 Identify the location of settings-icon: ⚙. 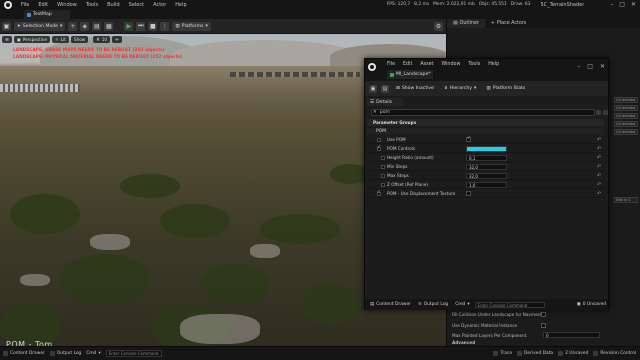
(438, 26).